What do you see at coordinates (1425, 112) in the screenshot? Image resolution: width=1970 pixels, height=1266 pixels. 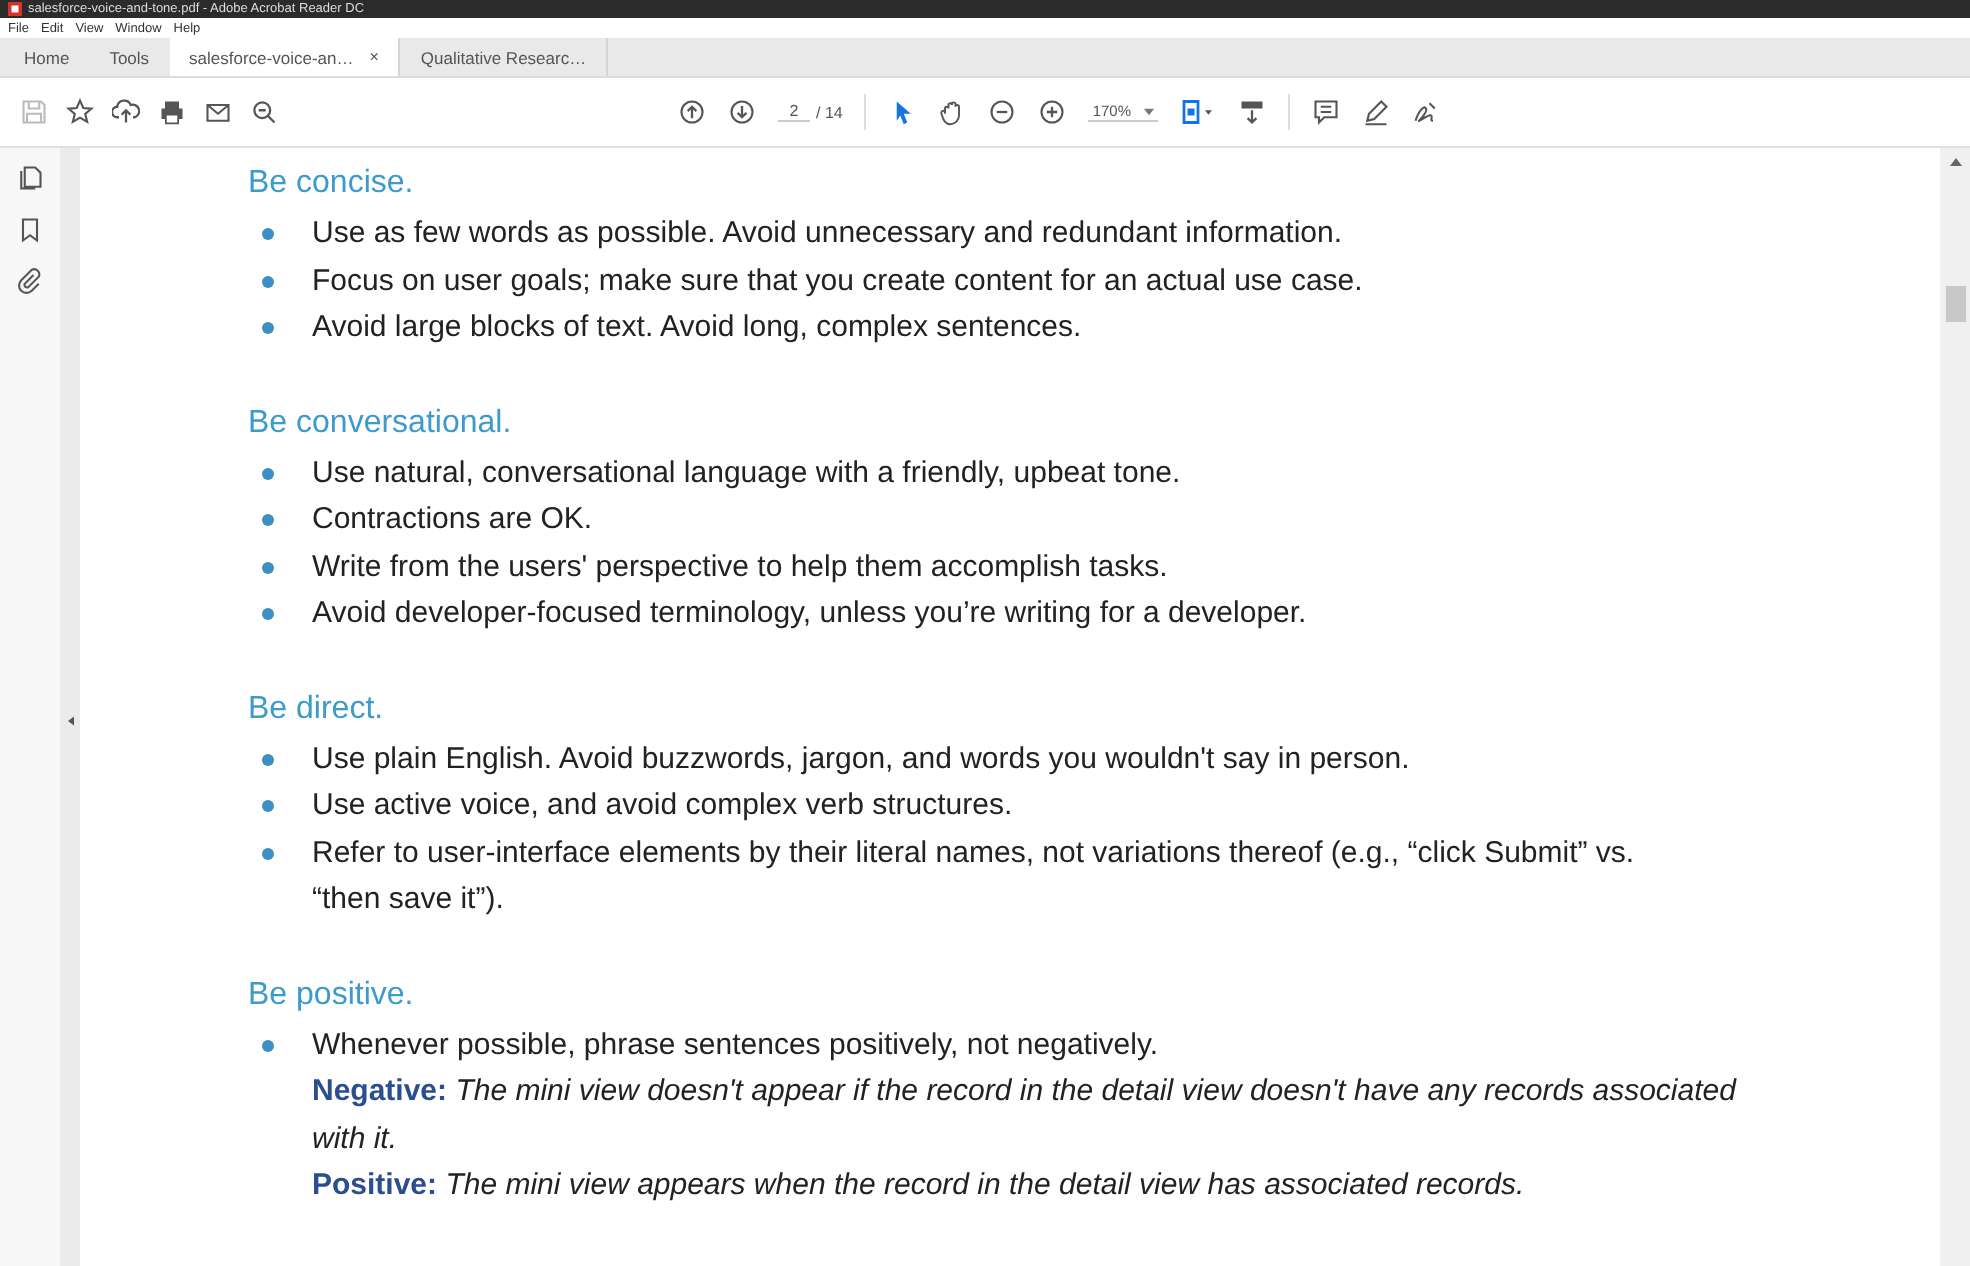 I see `sign-icon` at bounding box center [1425, 112].